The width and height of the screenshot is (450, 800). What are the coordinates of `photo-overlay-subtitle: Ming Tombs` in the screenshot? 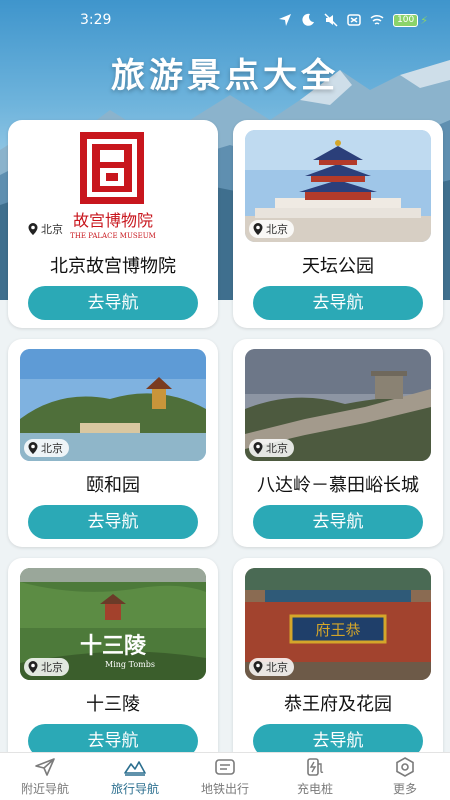 It's located at (130, 664).